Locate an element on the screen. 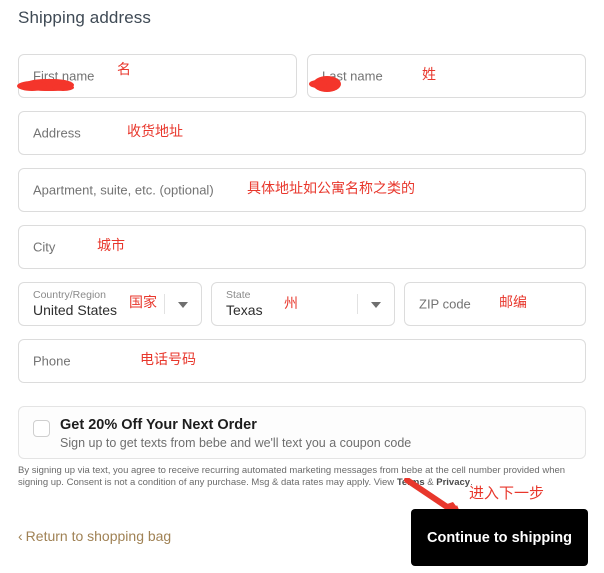 Image resolution: width=604 pixels, height=573 pixels. state-label: State is located at coordinates (238, 295).